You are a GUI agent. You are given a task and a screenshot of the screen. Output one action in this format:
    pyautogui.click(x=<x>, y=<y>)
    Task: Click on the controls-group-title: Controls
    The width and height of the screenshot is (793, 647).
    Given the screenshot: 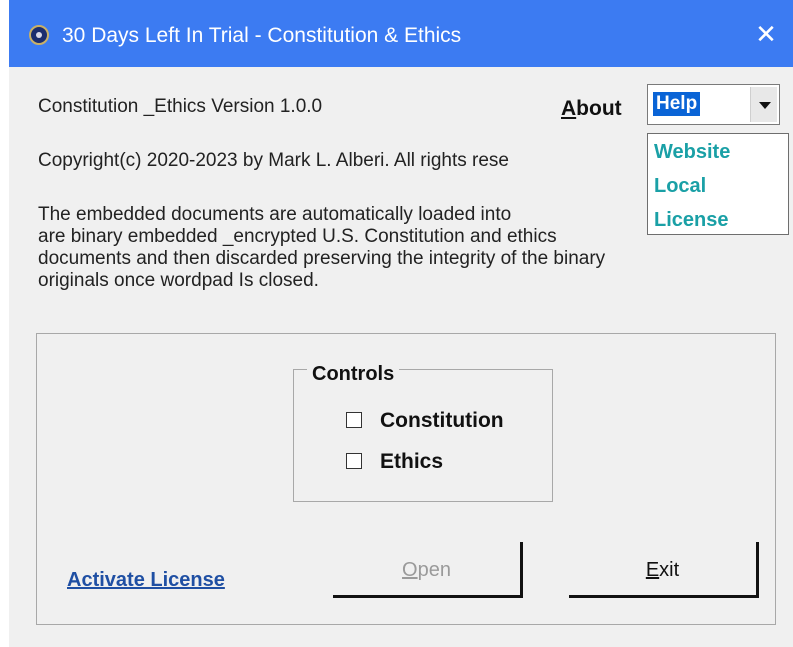 What is the action you would take?
    pyautogui.click(x=353, y=374)
    